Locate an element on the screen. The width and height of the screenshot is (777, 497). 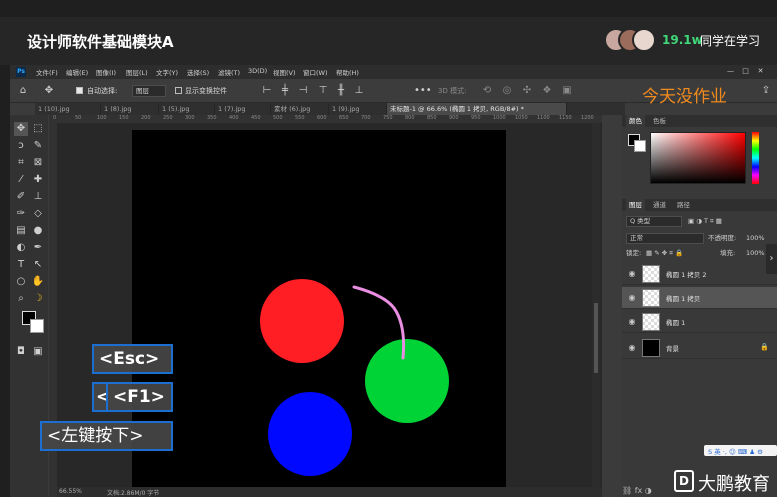
menu-select: 选择(S) is located at coordinates (198, 72).